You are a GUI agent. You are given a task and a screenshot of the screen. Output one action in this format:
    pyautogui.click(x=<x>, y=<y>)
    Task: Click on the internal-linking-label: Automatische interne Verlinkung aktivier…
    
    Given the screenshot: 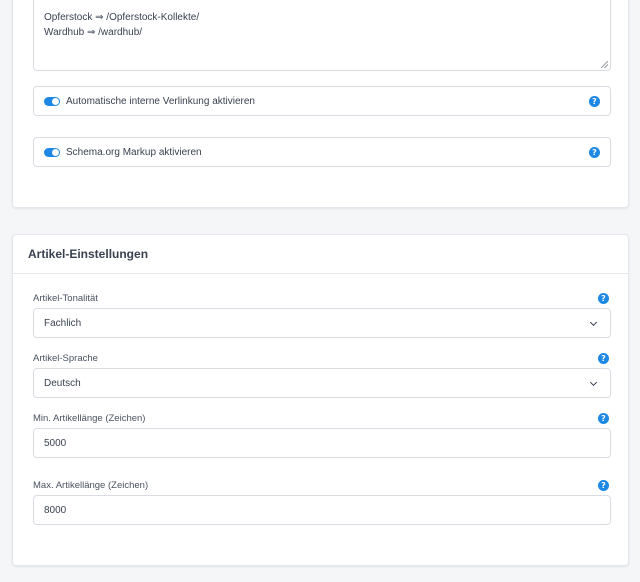 What is the action you would take?
    pyautogui.click(x=160, y=101)
    